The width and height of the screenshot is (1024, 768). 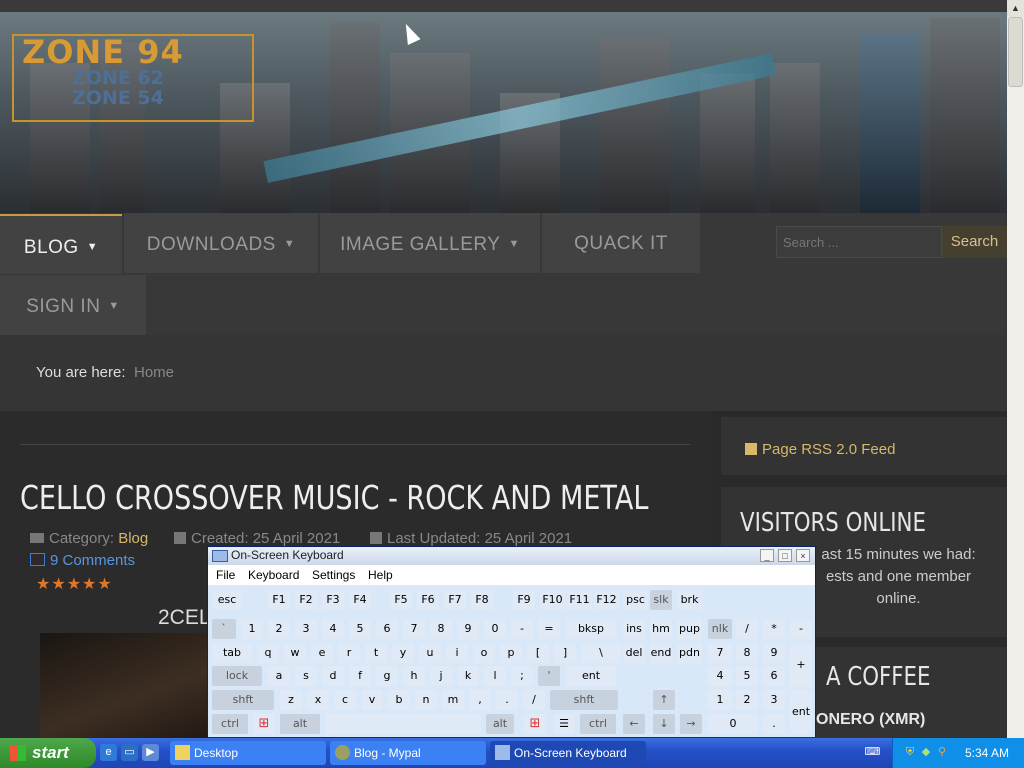 I want to click on osk-key: z, so click(x=291, y=700).